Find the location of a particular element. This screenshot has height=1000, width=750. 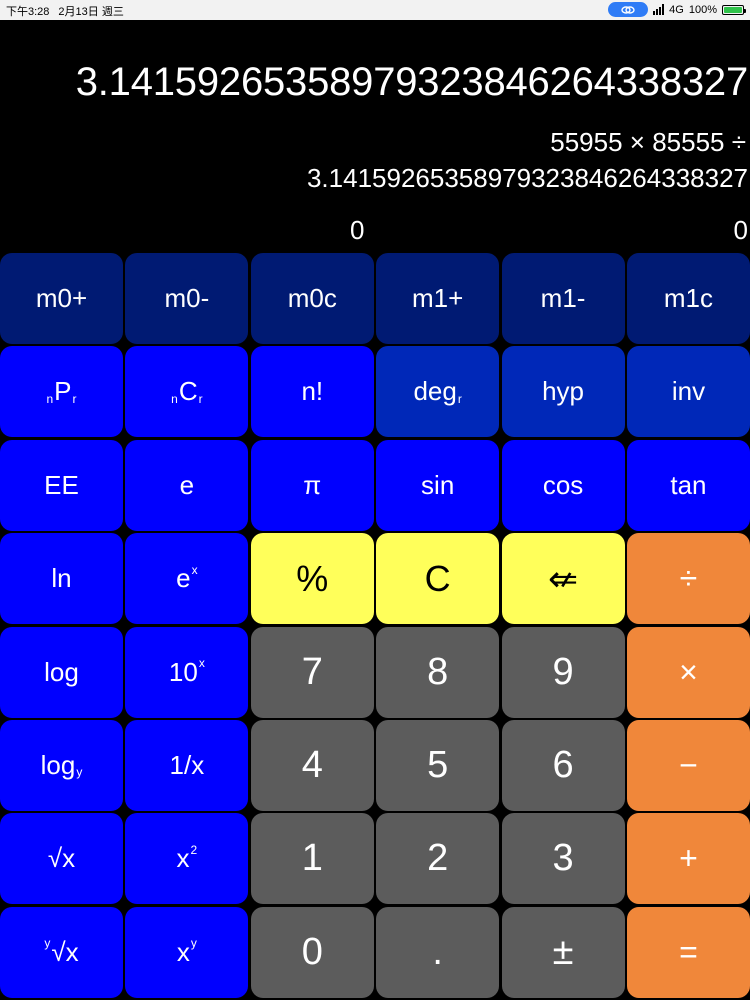

exp-button: ex is located at coordinates (187, 579).